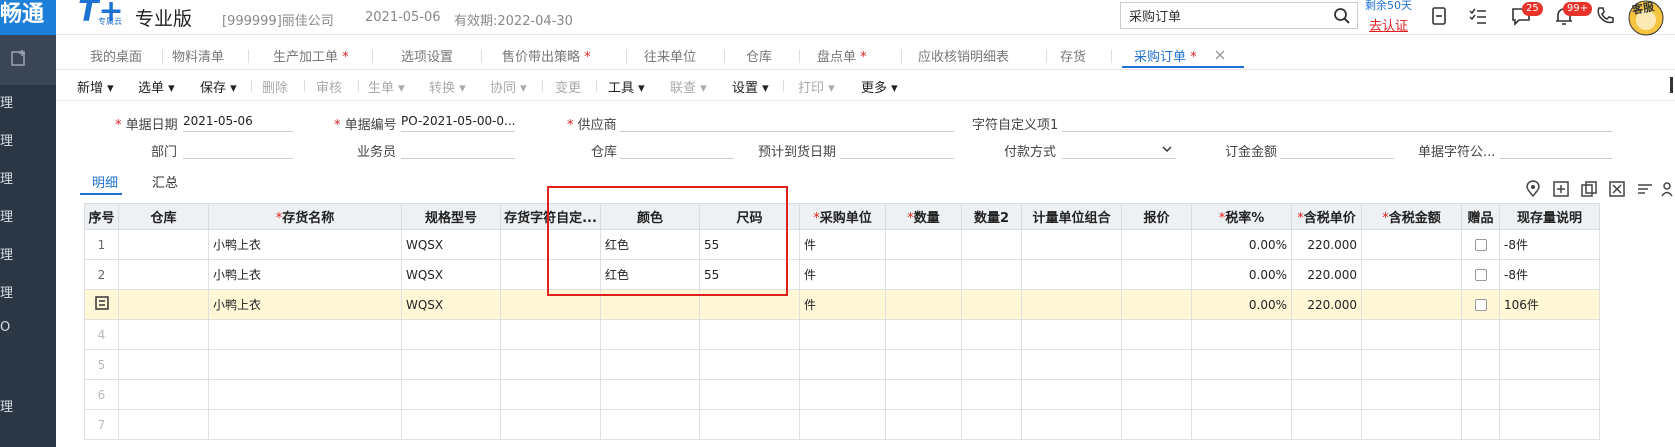 The width and height of the screenshot is (1675, 447). I want to click on col-header: *采购单位, so click(842, 216).